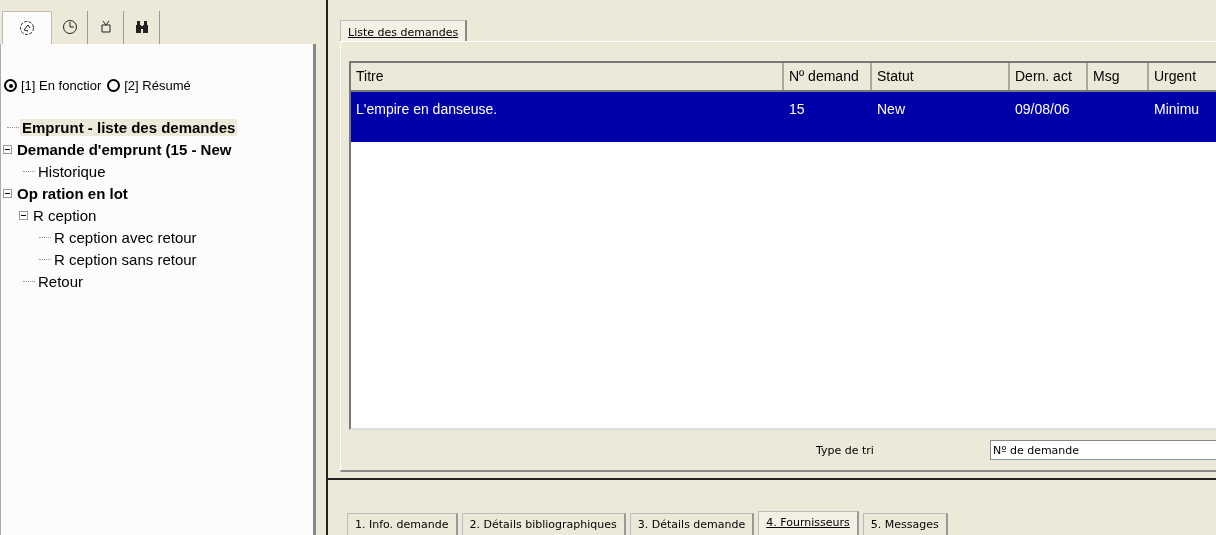 Image resolution: width=1216 pixels, height=535 pixels. I want to click on tab: 1. Info. demande, so click(402, 524).